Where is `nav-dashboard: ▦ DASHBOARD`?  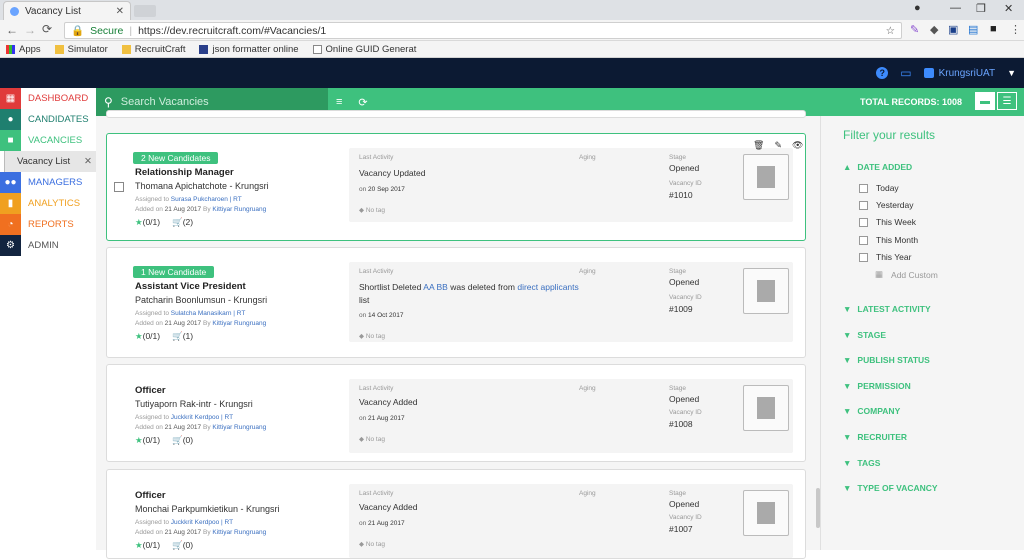 nav-dashboard: ▦ DASHBOARD is located at coordinates (48, 98).